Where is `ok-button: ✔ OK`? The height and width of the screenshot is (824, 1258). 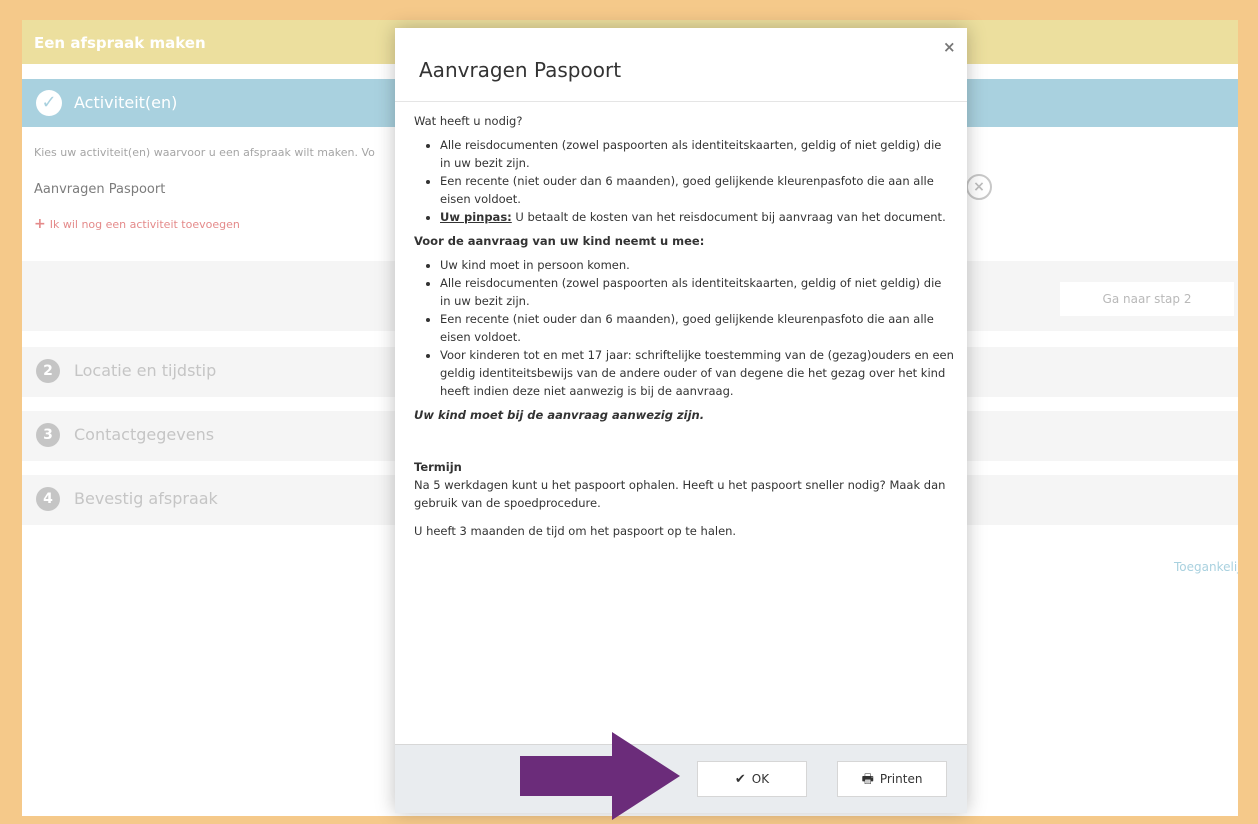
ok-button: ✔ OK is located at coordinates (752, 779).